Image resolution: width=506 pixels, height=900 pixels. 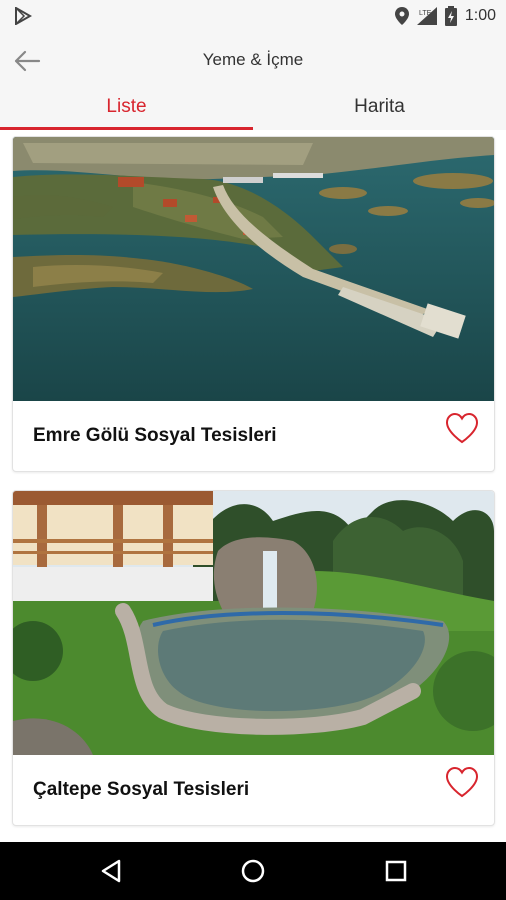 I want to click on tab-bar: Liste Harita, so click(x=253, y=110).